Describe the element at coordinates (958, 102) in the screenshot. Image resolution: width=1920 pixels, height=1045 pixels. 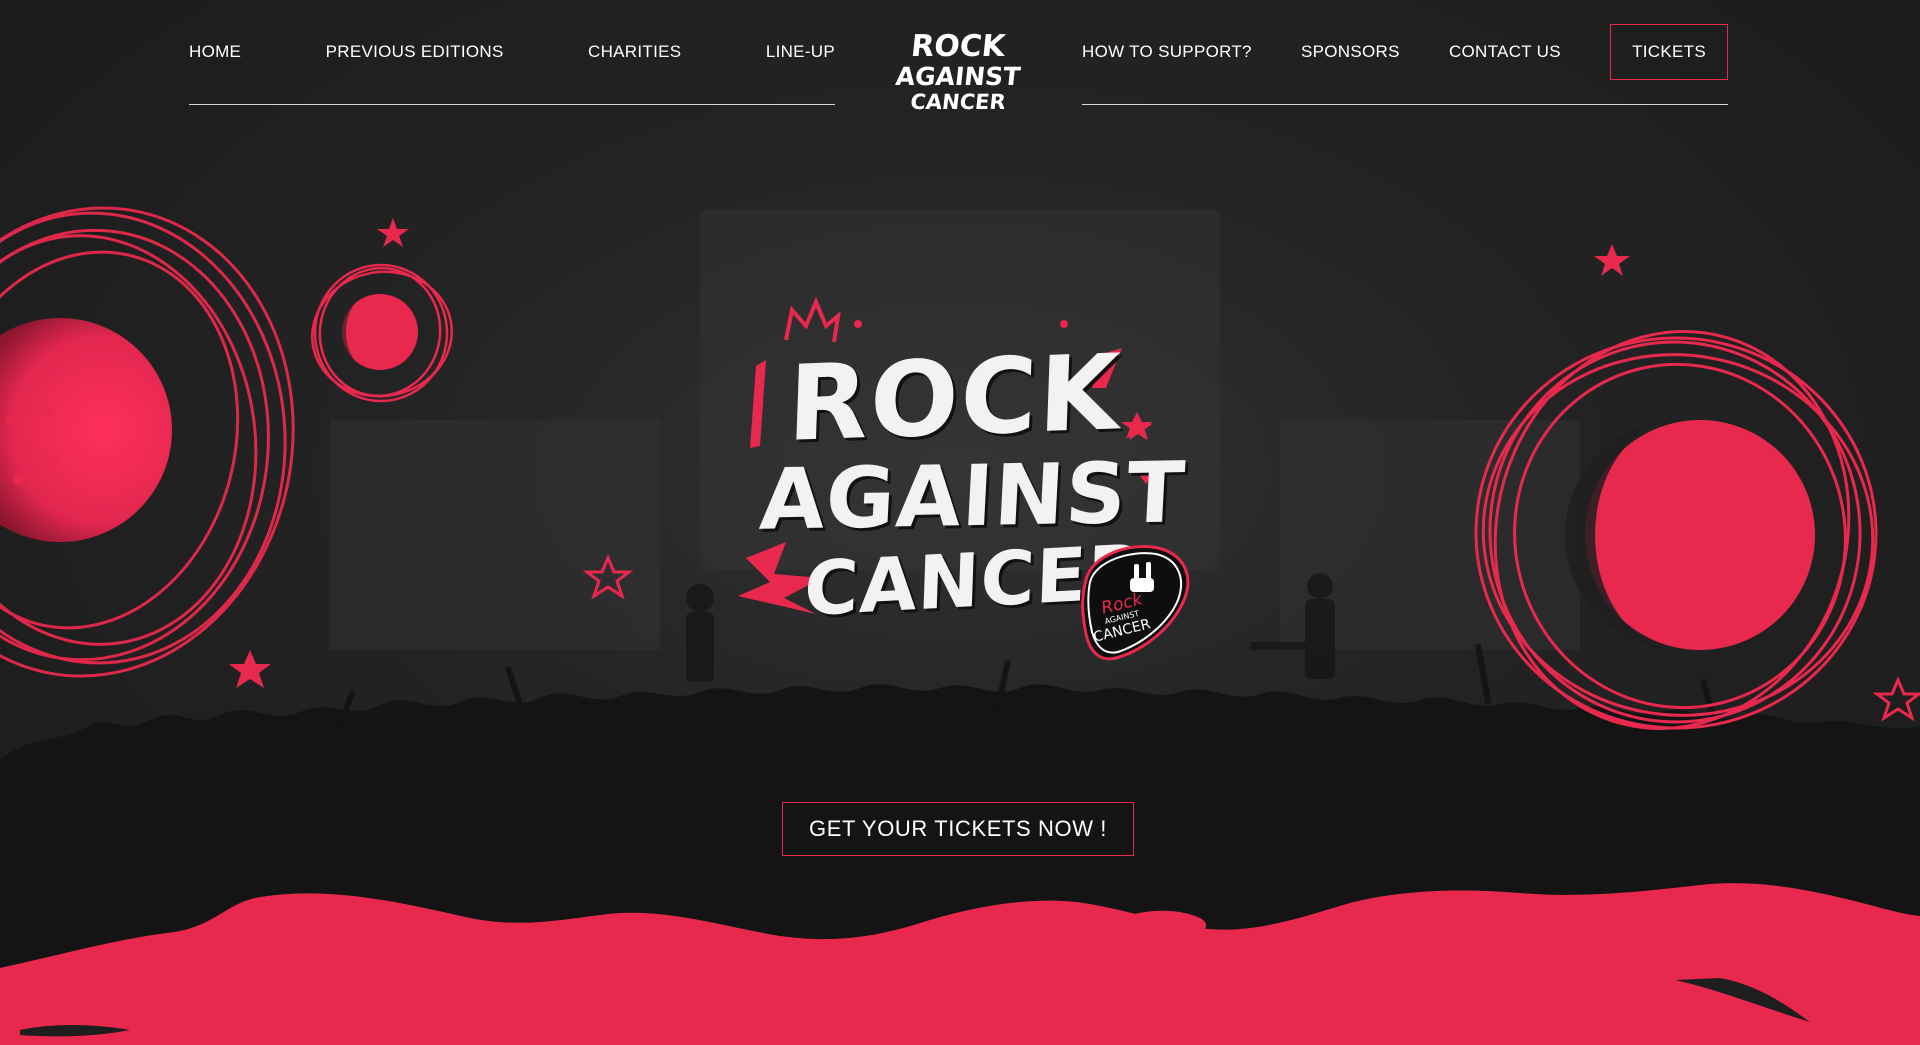
I see `nav-logo-line3: CANCER` at that location.